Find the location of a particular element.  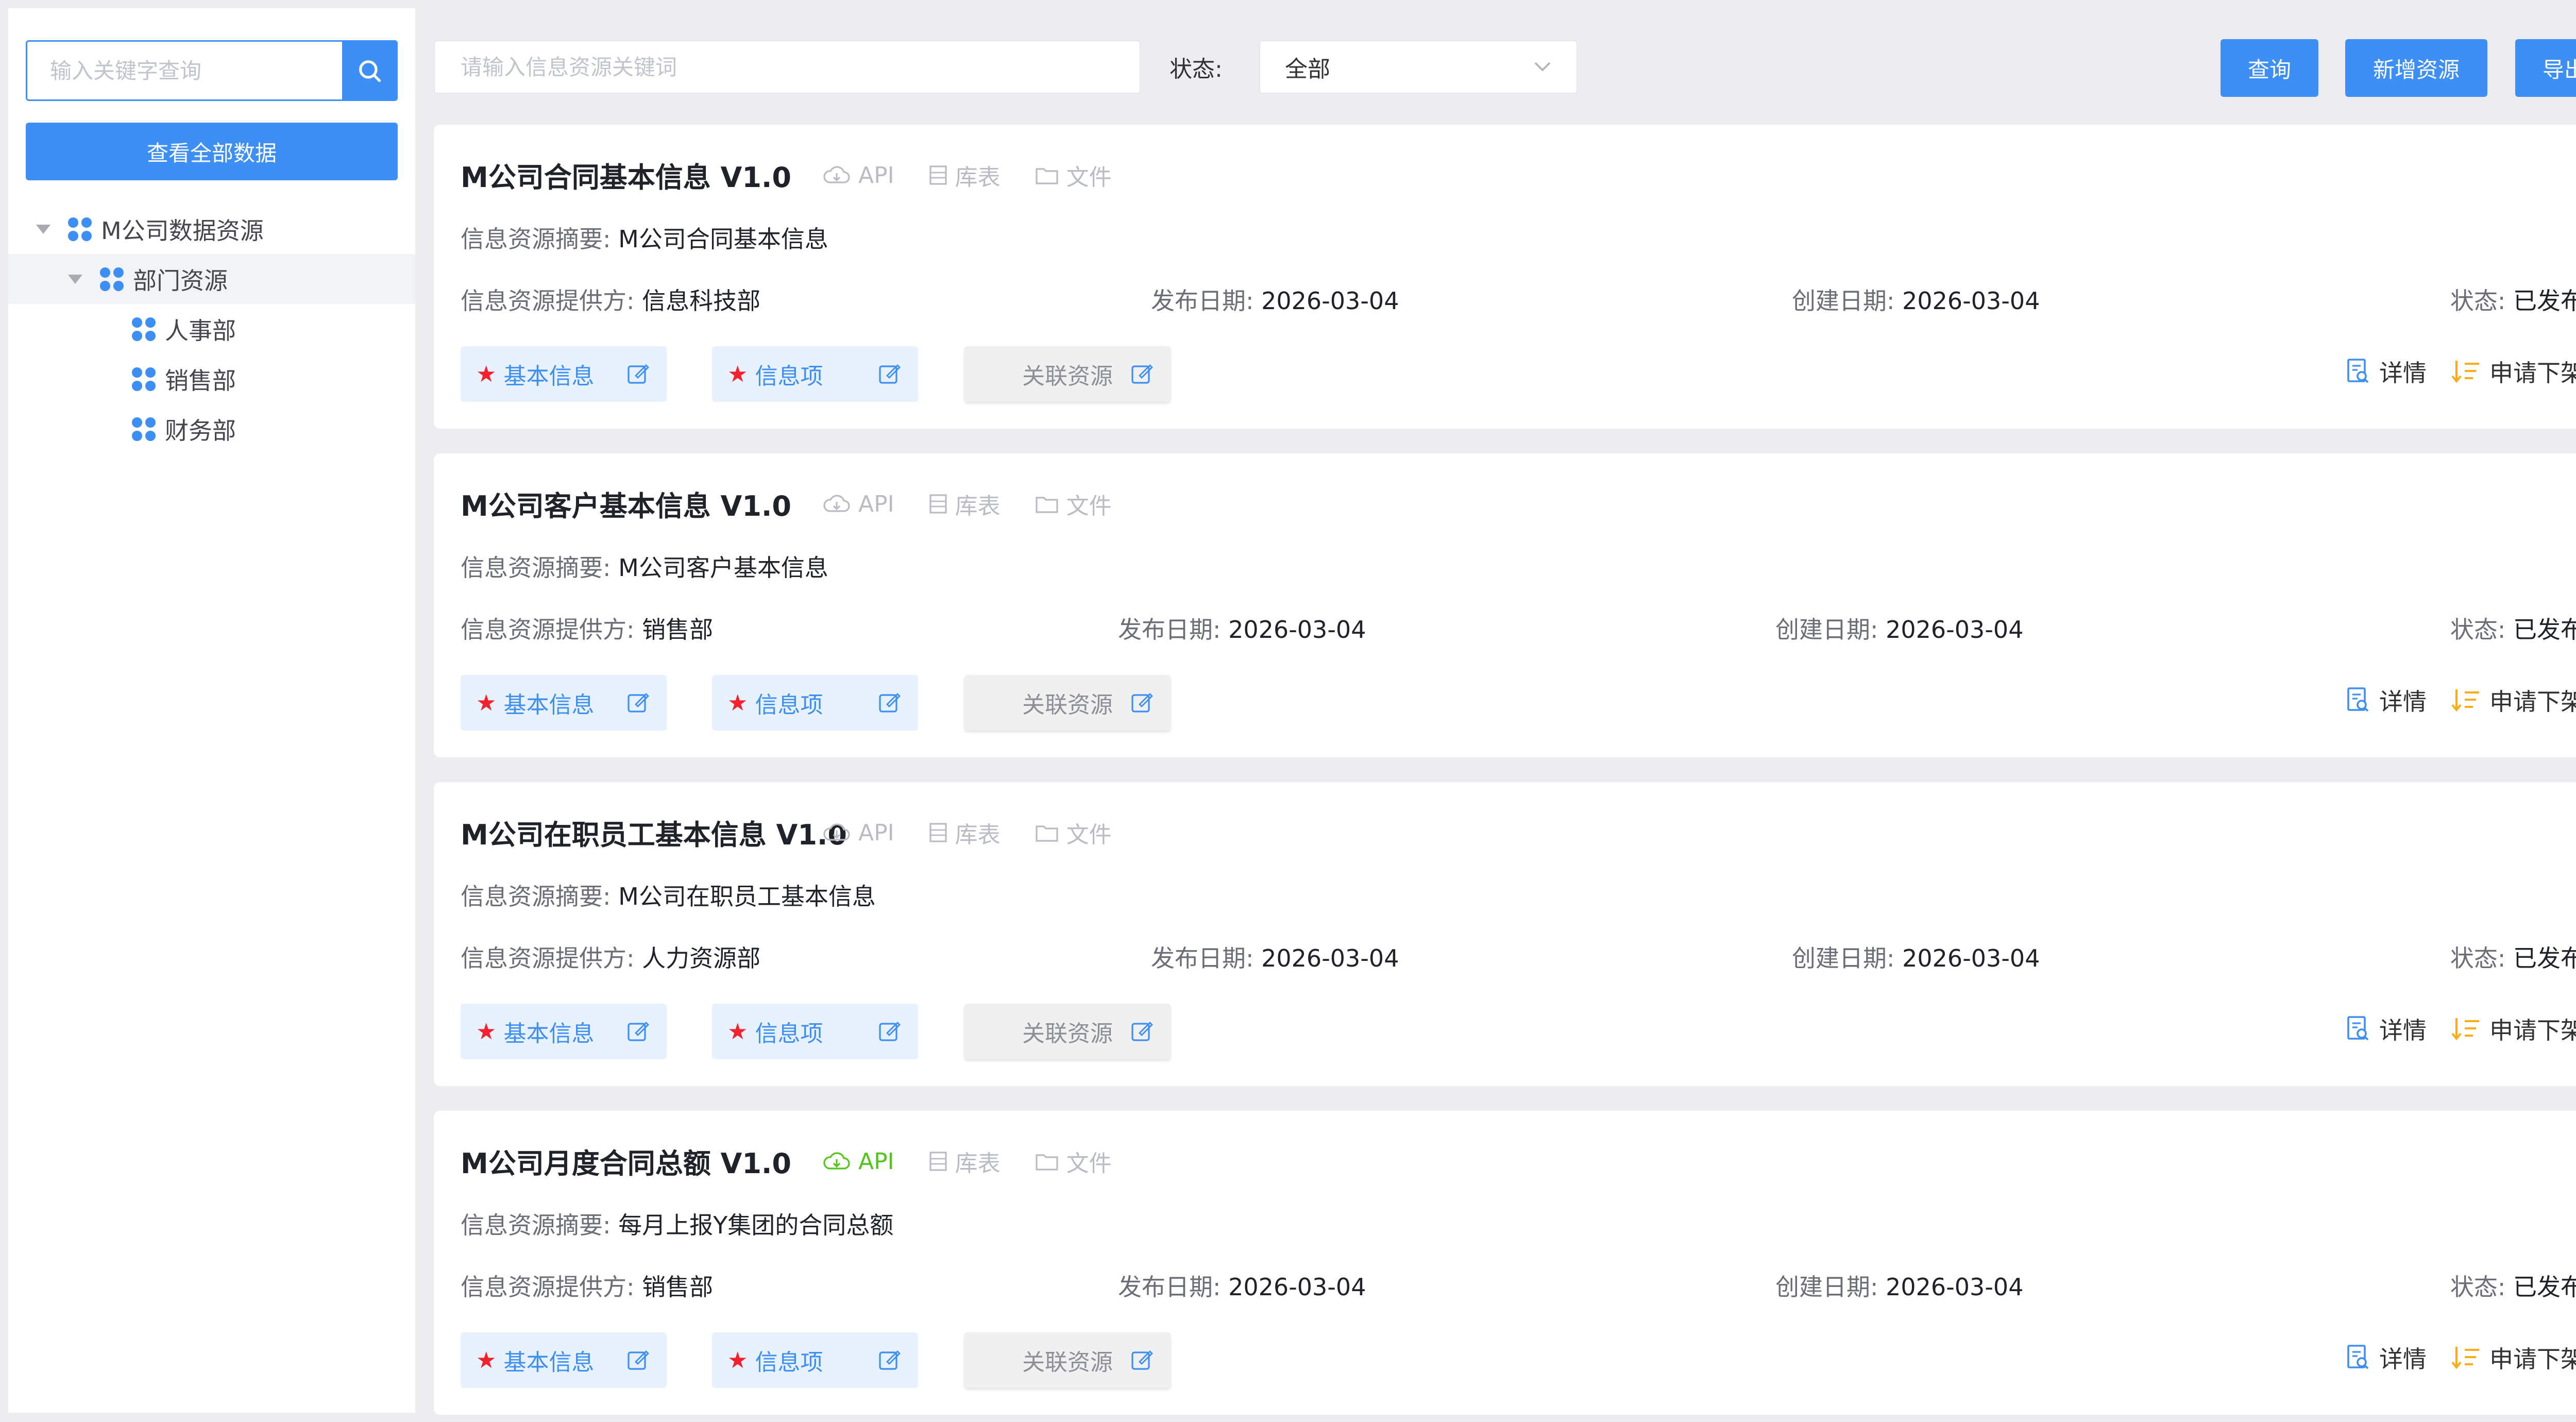

status-value: 已发布 is located at coordinates (2544, 301).